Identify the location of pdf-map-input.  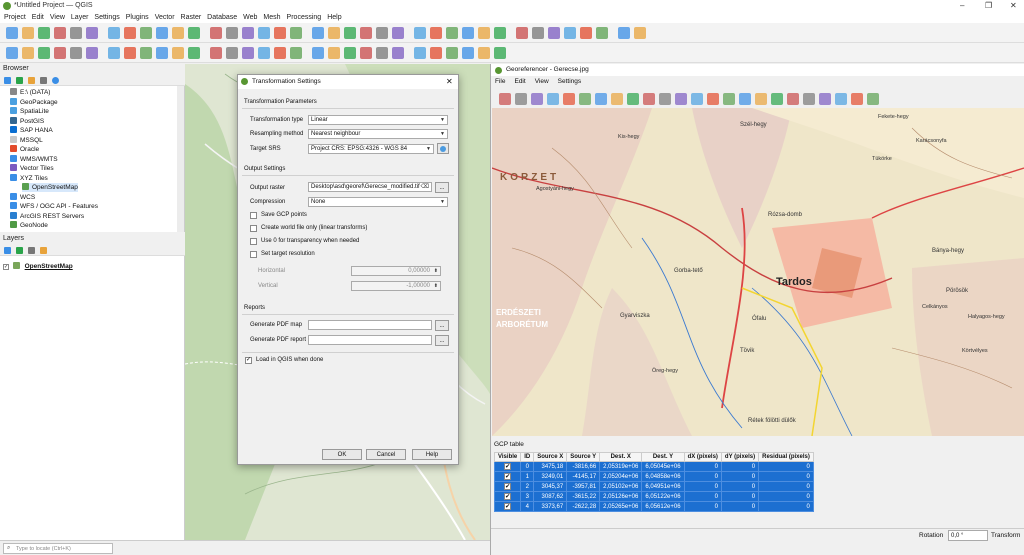
(370, 325).